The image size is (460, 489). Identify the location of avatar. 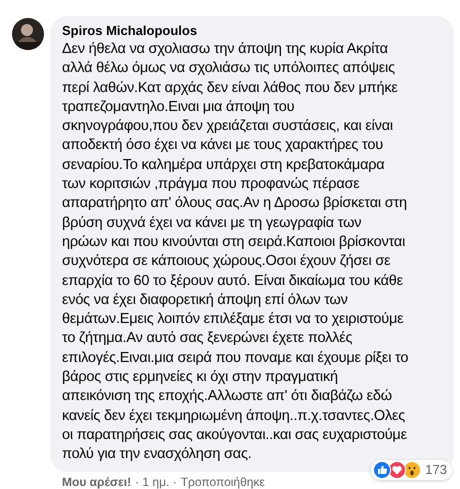
(28, 34).